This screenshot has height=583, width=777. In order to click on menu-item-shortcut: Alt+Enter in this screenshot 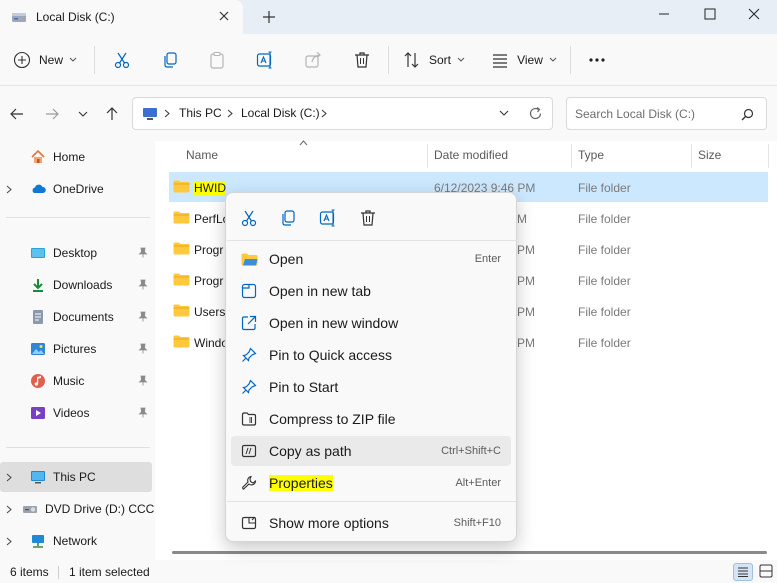, I will do `click(478, 483)`.